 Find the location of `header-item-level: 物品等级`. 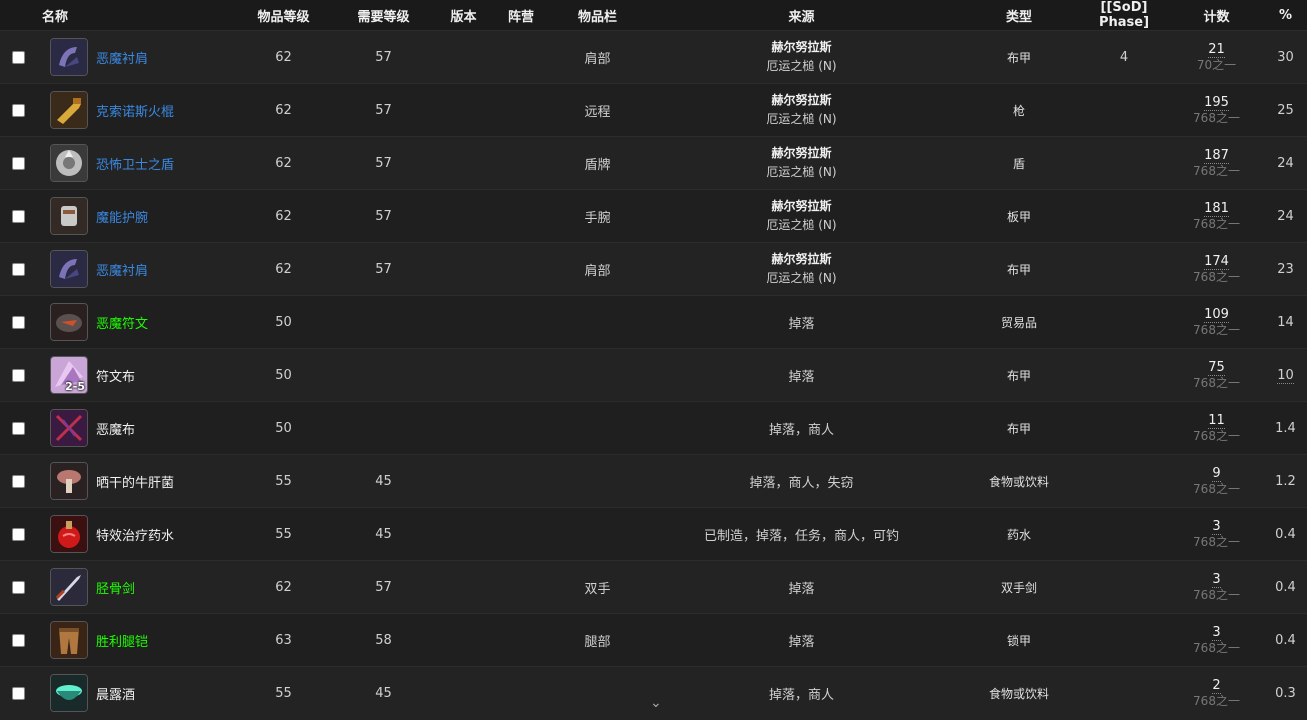

header-item-level: 物品等级 is located at coordinates (283, 15).